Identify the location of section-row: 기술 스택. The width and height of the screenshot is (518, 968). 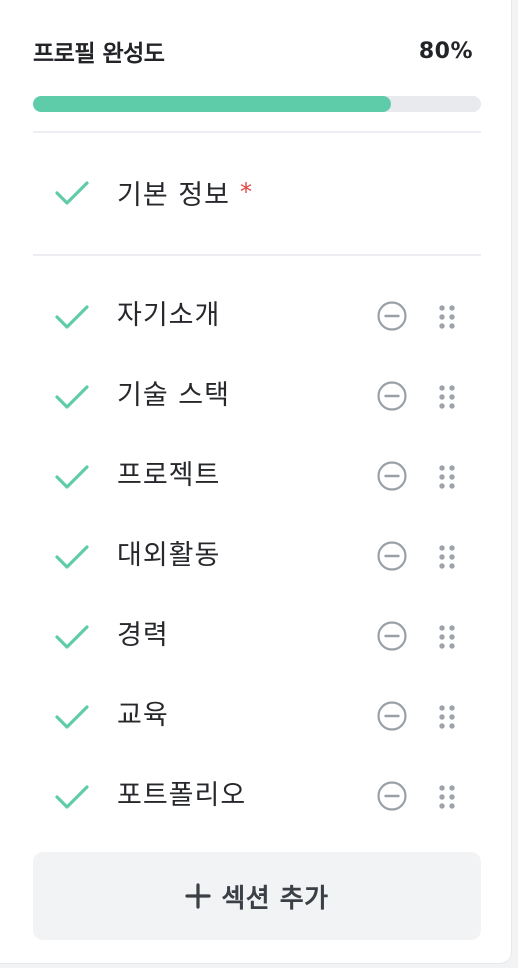
(257, 396).